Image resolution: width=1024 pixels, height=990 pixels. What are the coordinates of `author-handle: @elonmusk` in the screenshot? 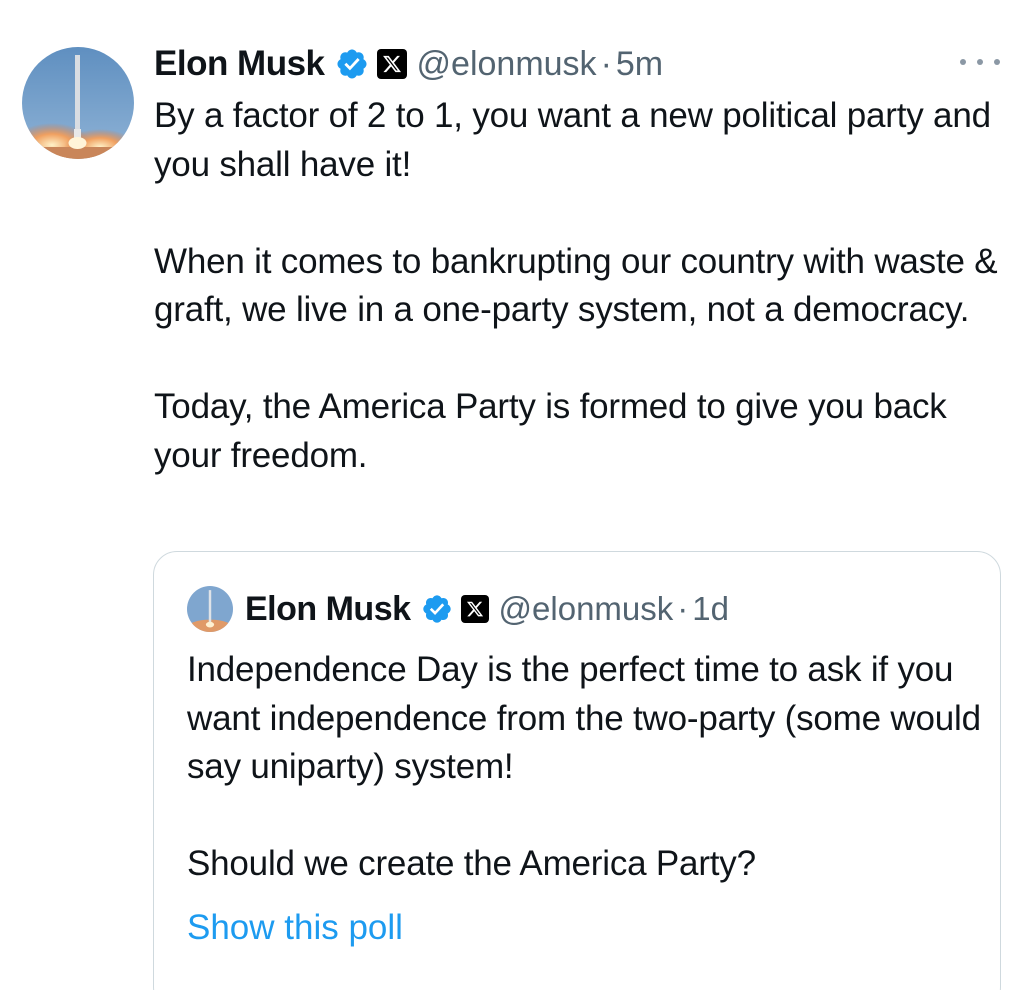 It's located at (507, 64).